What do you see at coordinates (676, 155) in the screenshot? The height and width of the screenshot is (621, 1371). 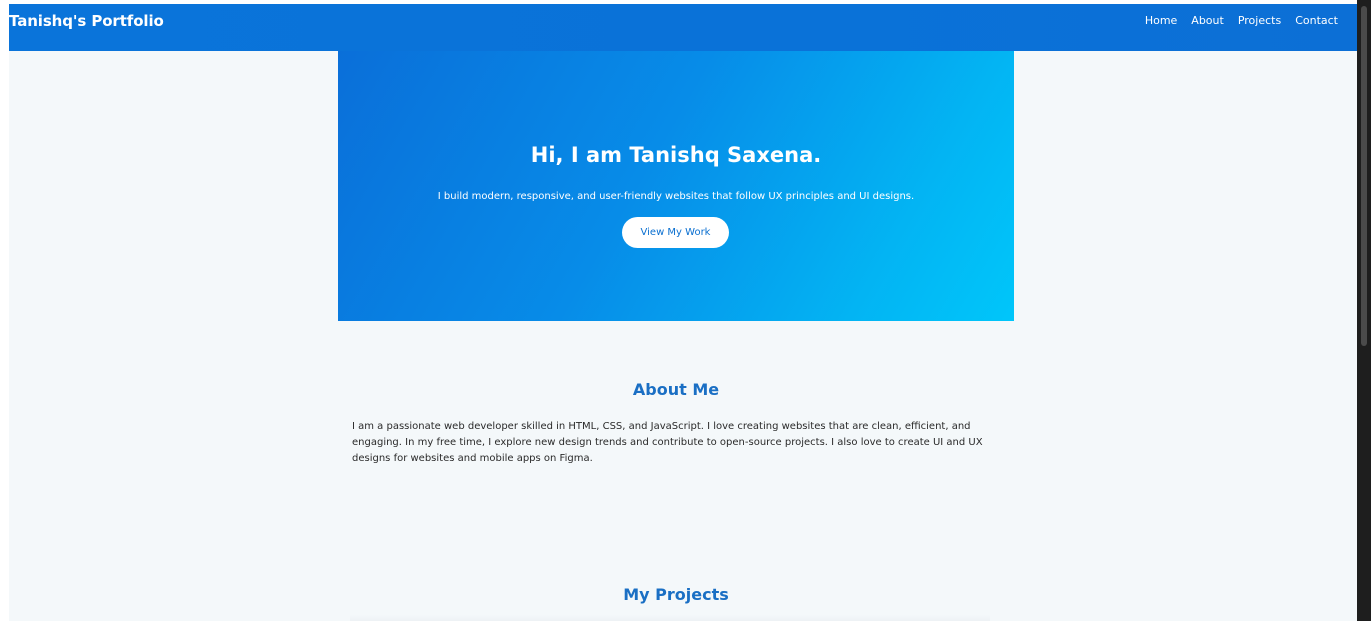 I see `hero-title: Hi, I am Tanishq Saxena.` at bounding box center [676, 155].